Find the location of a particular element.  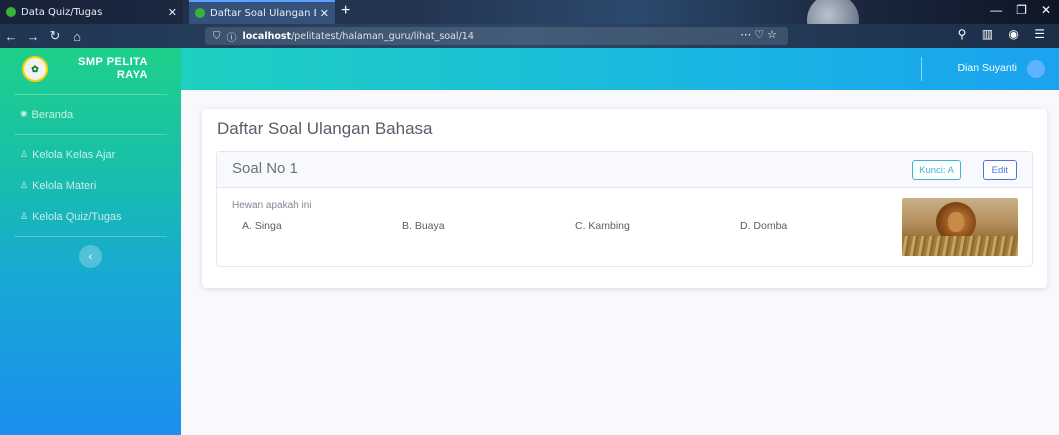

topbar-divider is located at coordinates (921, 69).